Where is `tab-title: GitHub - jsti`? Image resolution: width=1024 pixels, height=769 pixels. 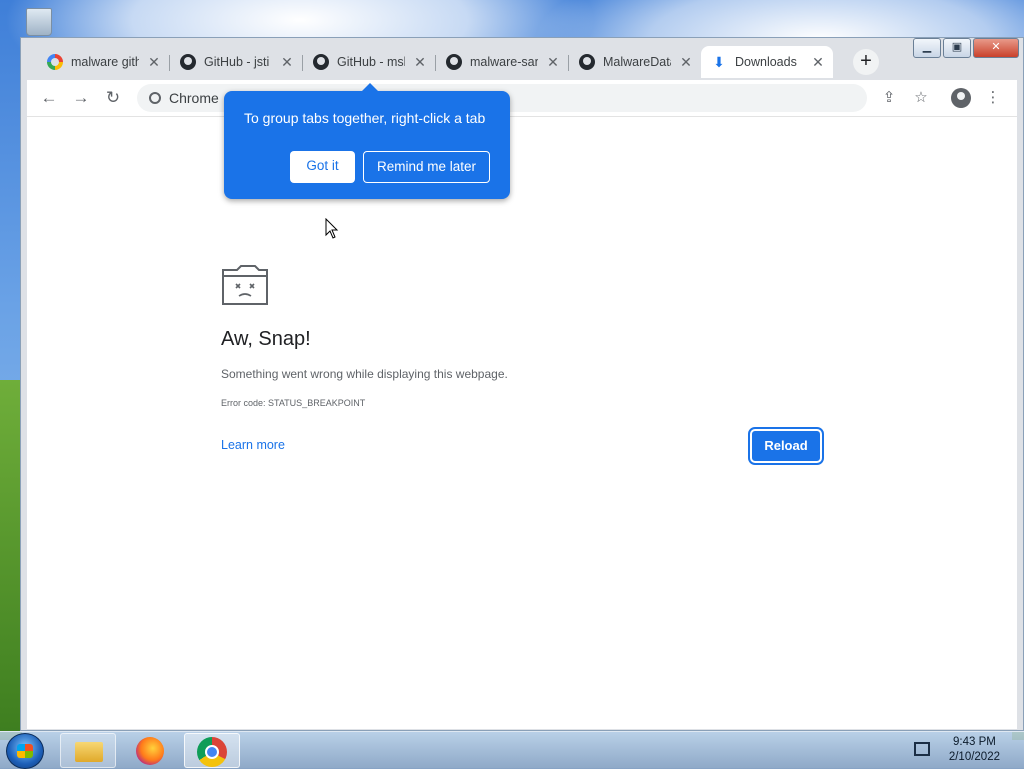 tab-title: GitHub - jsti is located at coordinates (237, 62).